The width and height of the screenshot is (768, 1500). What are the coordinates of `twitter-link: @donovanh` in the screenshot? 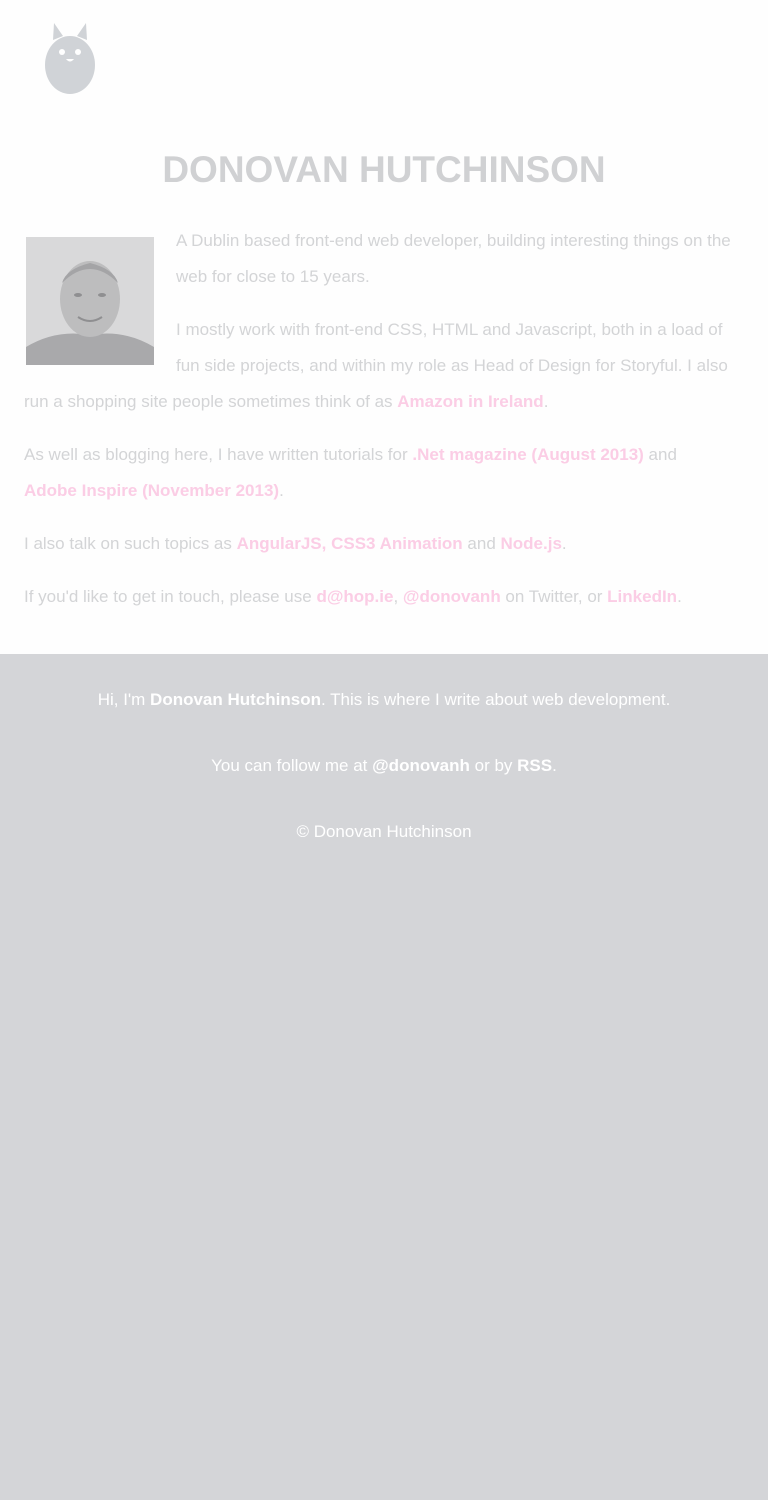 It's located at (452, 596).